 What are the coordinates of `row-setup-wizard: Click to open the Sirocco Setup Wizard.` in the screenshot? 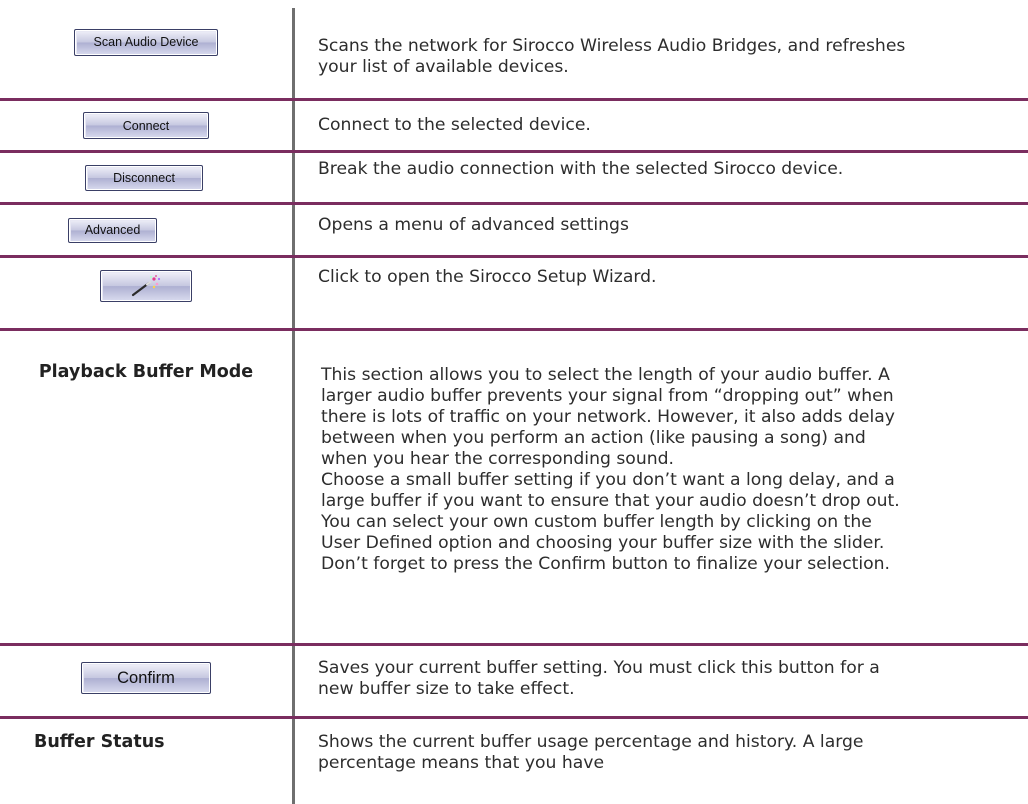 It's located at (514, 293).